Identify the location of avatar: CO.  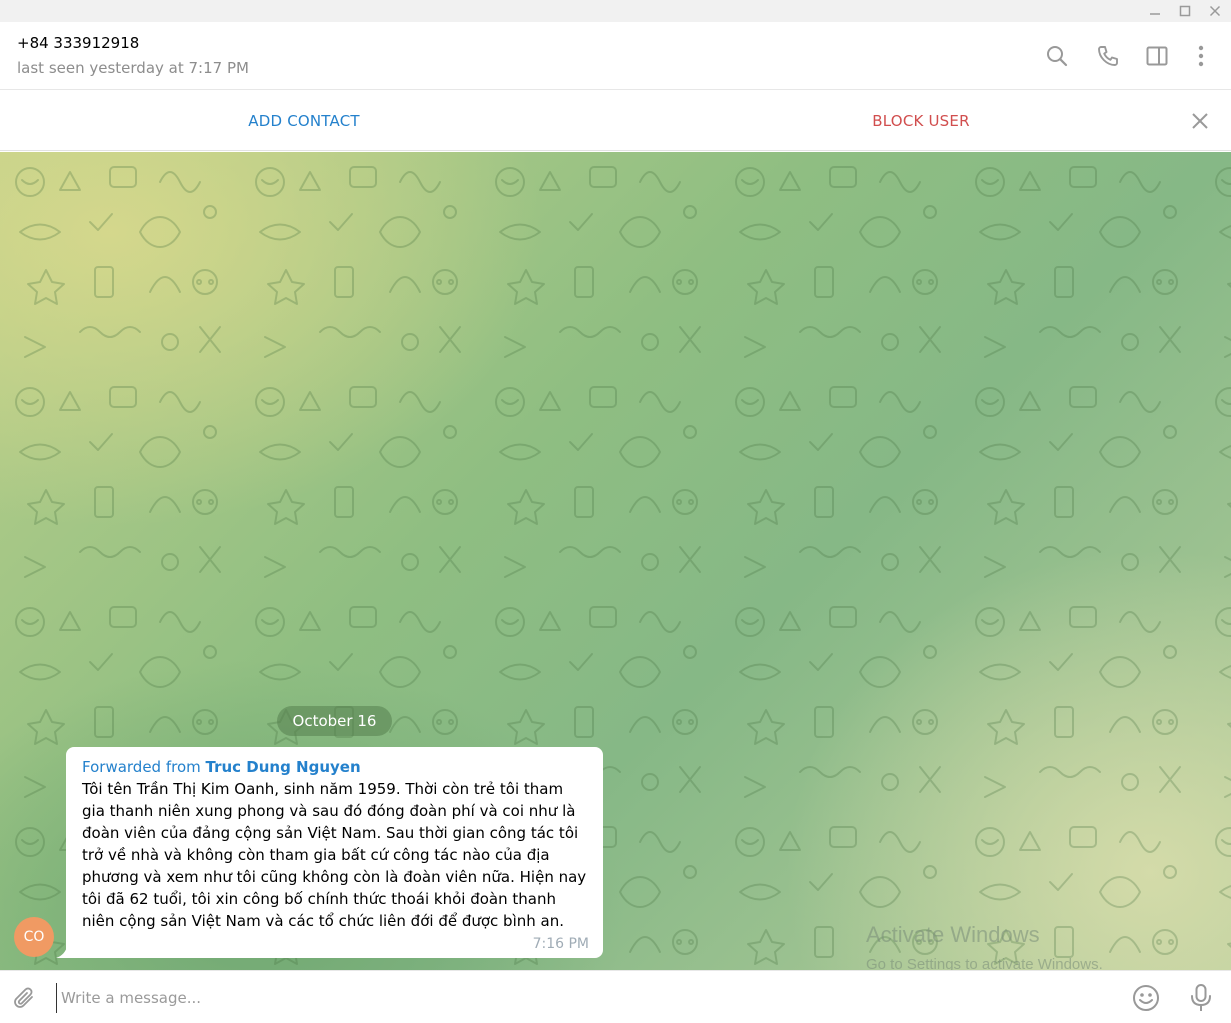
(34, 937).